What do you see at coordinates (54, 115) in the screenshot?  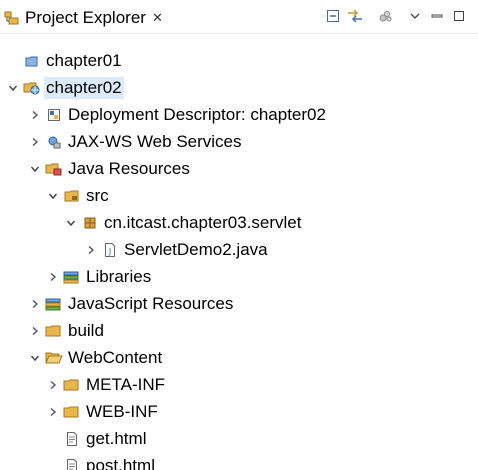 I see `deployment-descriptor-icon` at bounding box center [54, 115].